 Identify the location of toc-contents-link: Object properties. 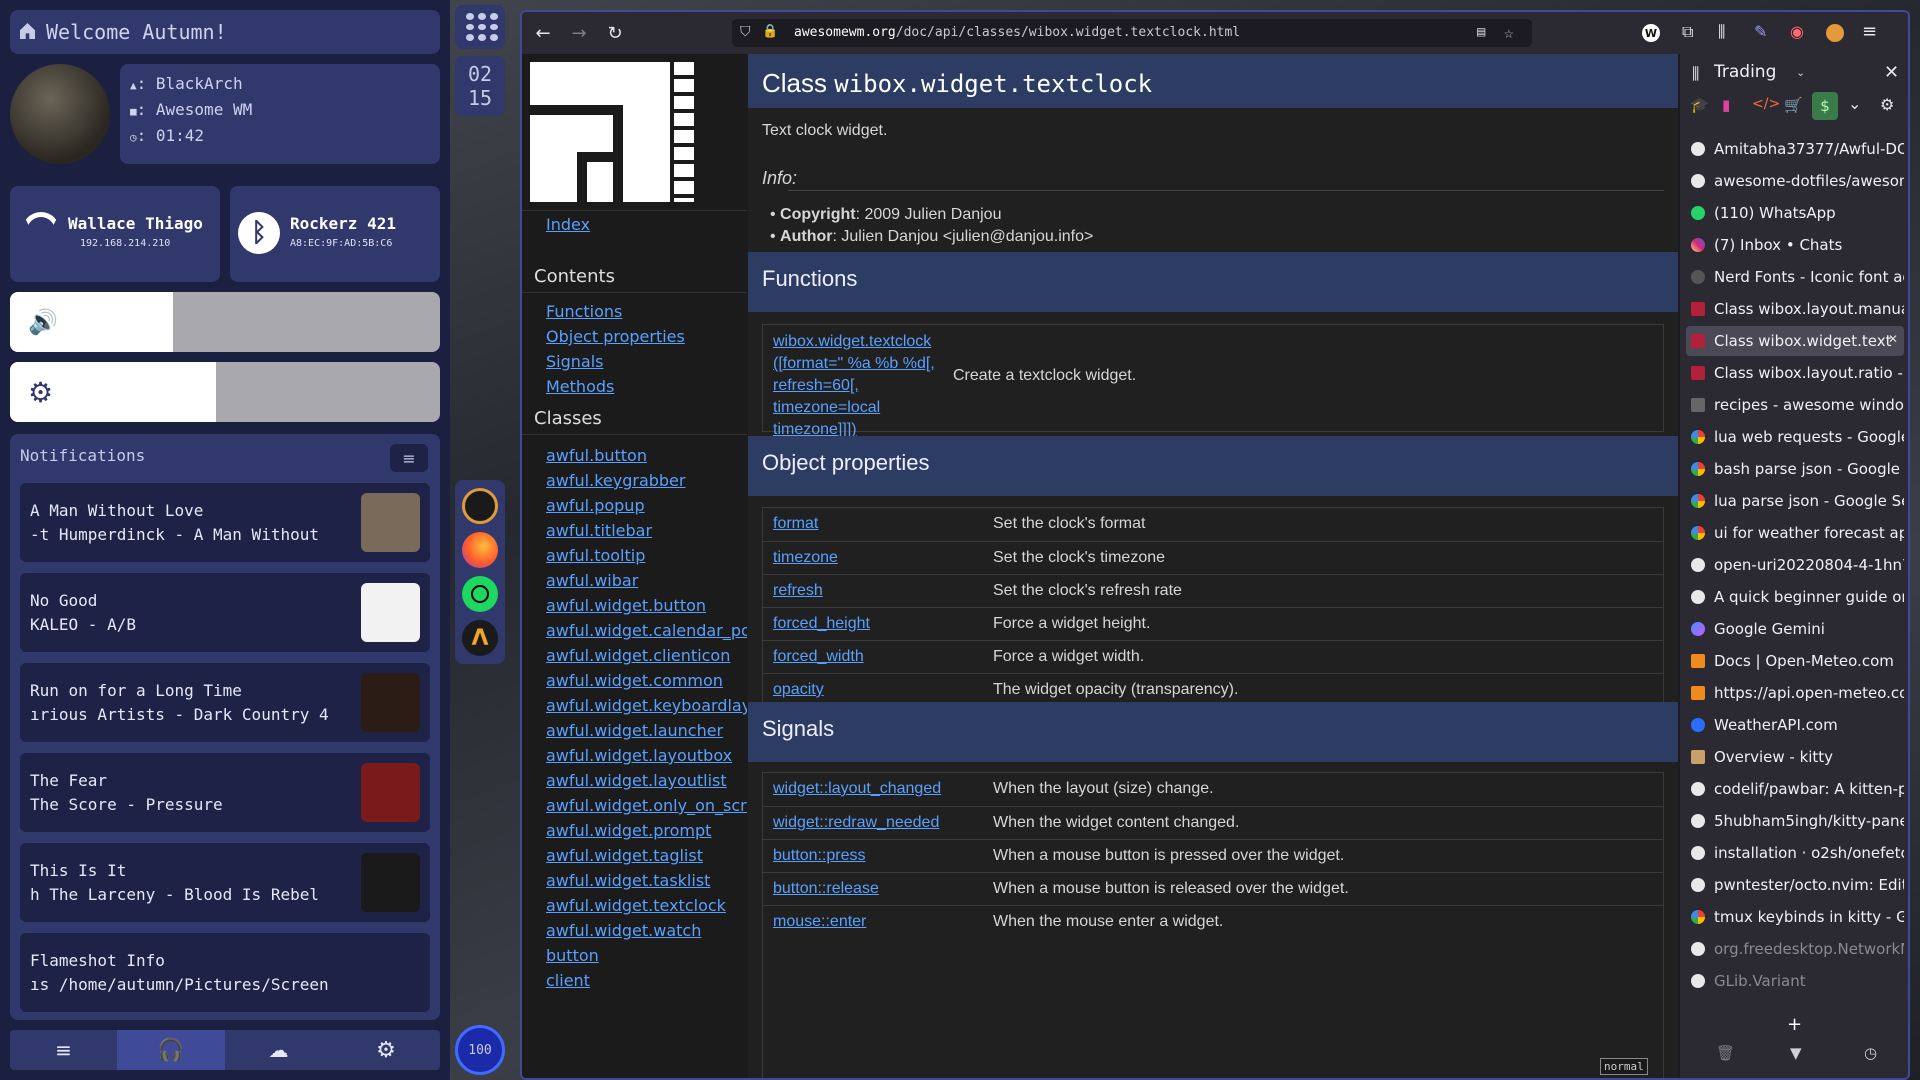
(615, 336).